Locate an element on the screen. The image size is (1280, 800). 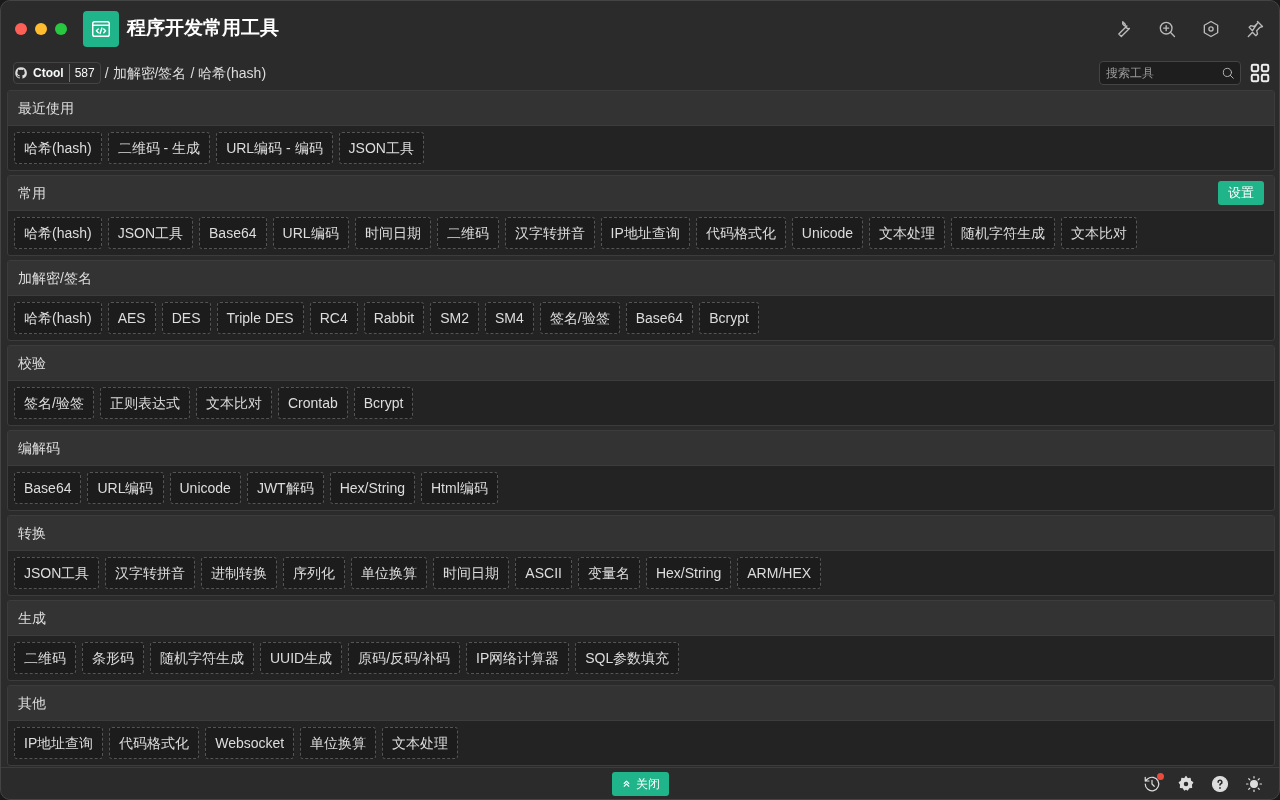
pin-icon is located at coordinates (1255, 28).